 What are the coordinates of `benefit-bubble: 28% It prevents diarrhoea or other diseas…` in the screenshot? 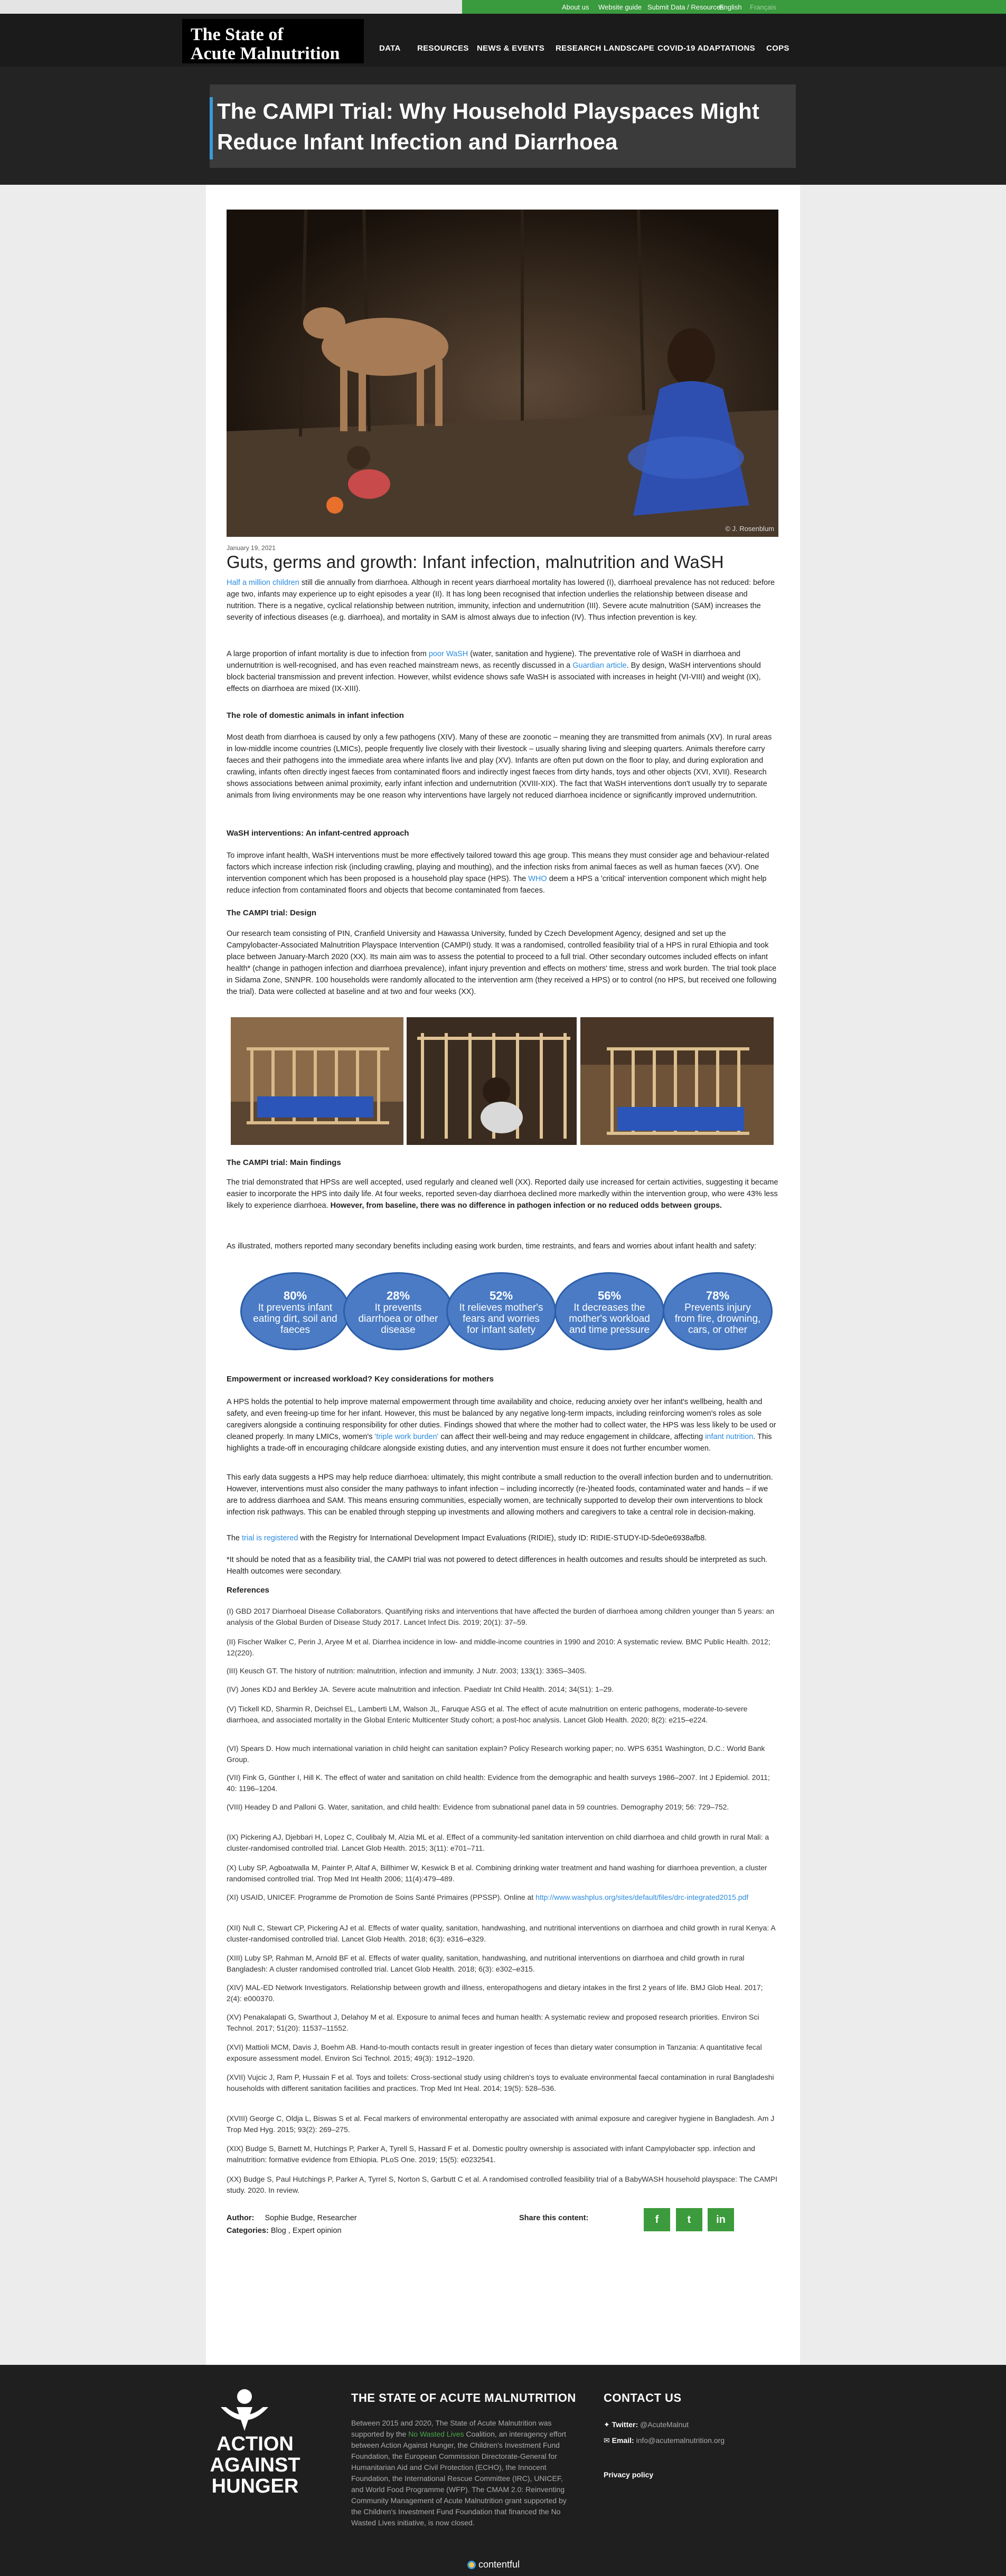 It's located at (398, 1311).